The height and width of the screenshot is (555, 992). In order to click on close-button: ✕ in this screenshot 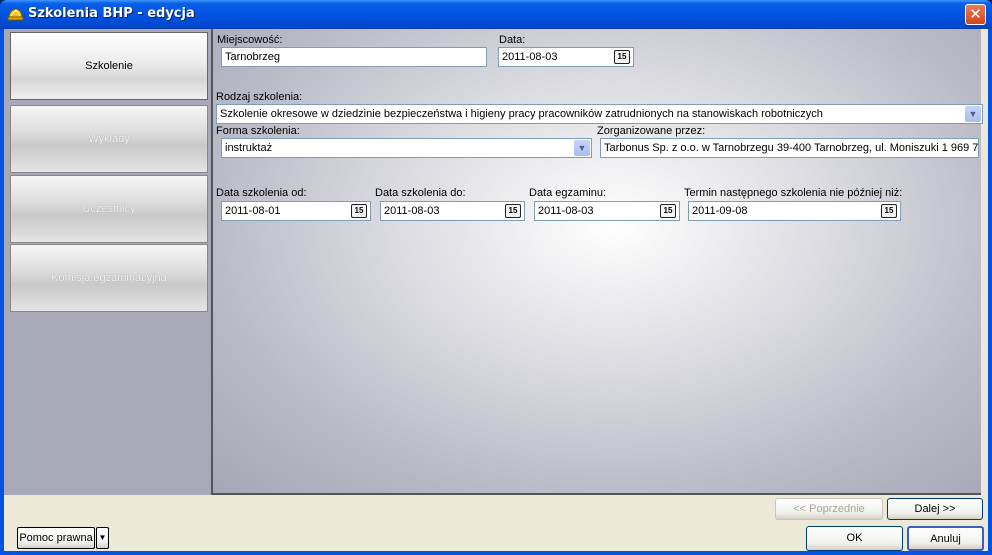, I will do `click(975, 14)`.